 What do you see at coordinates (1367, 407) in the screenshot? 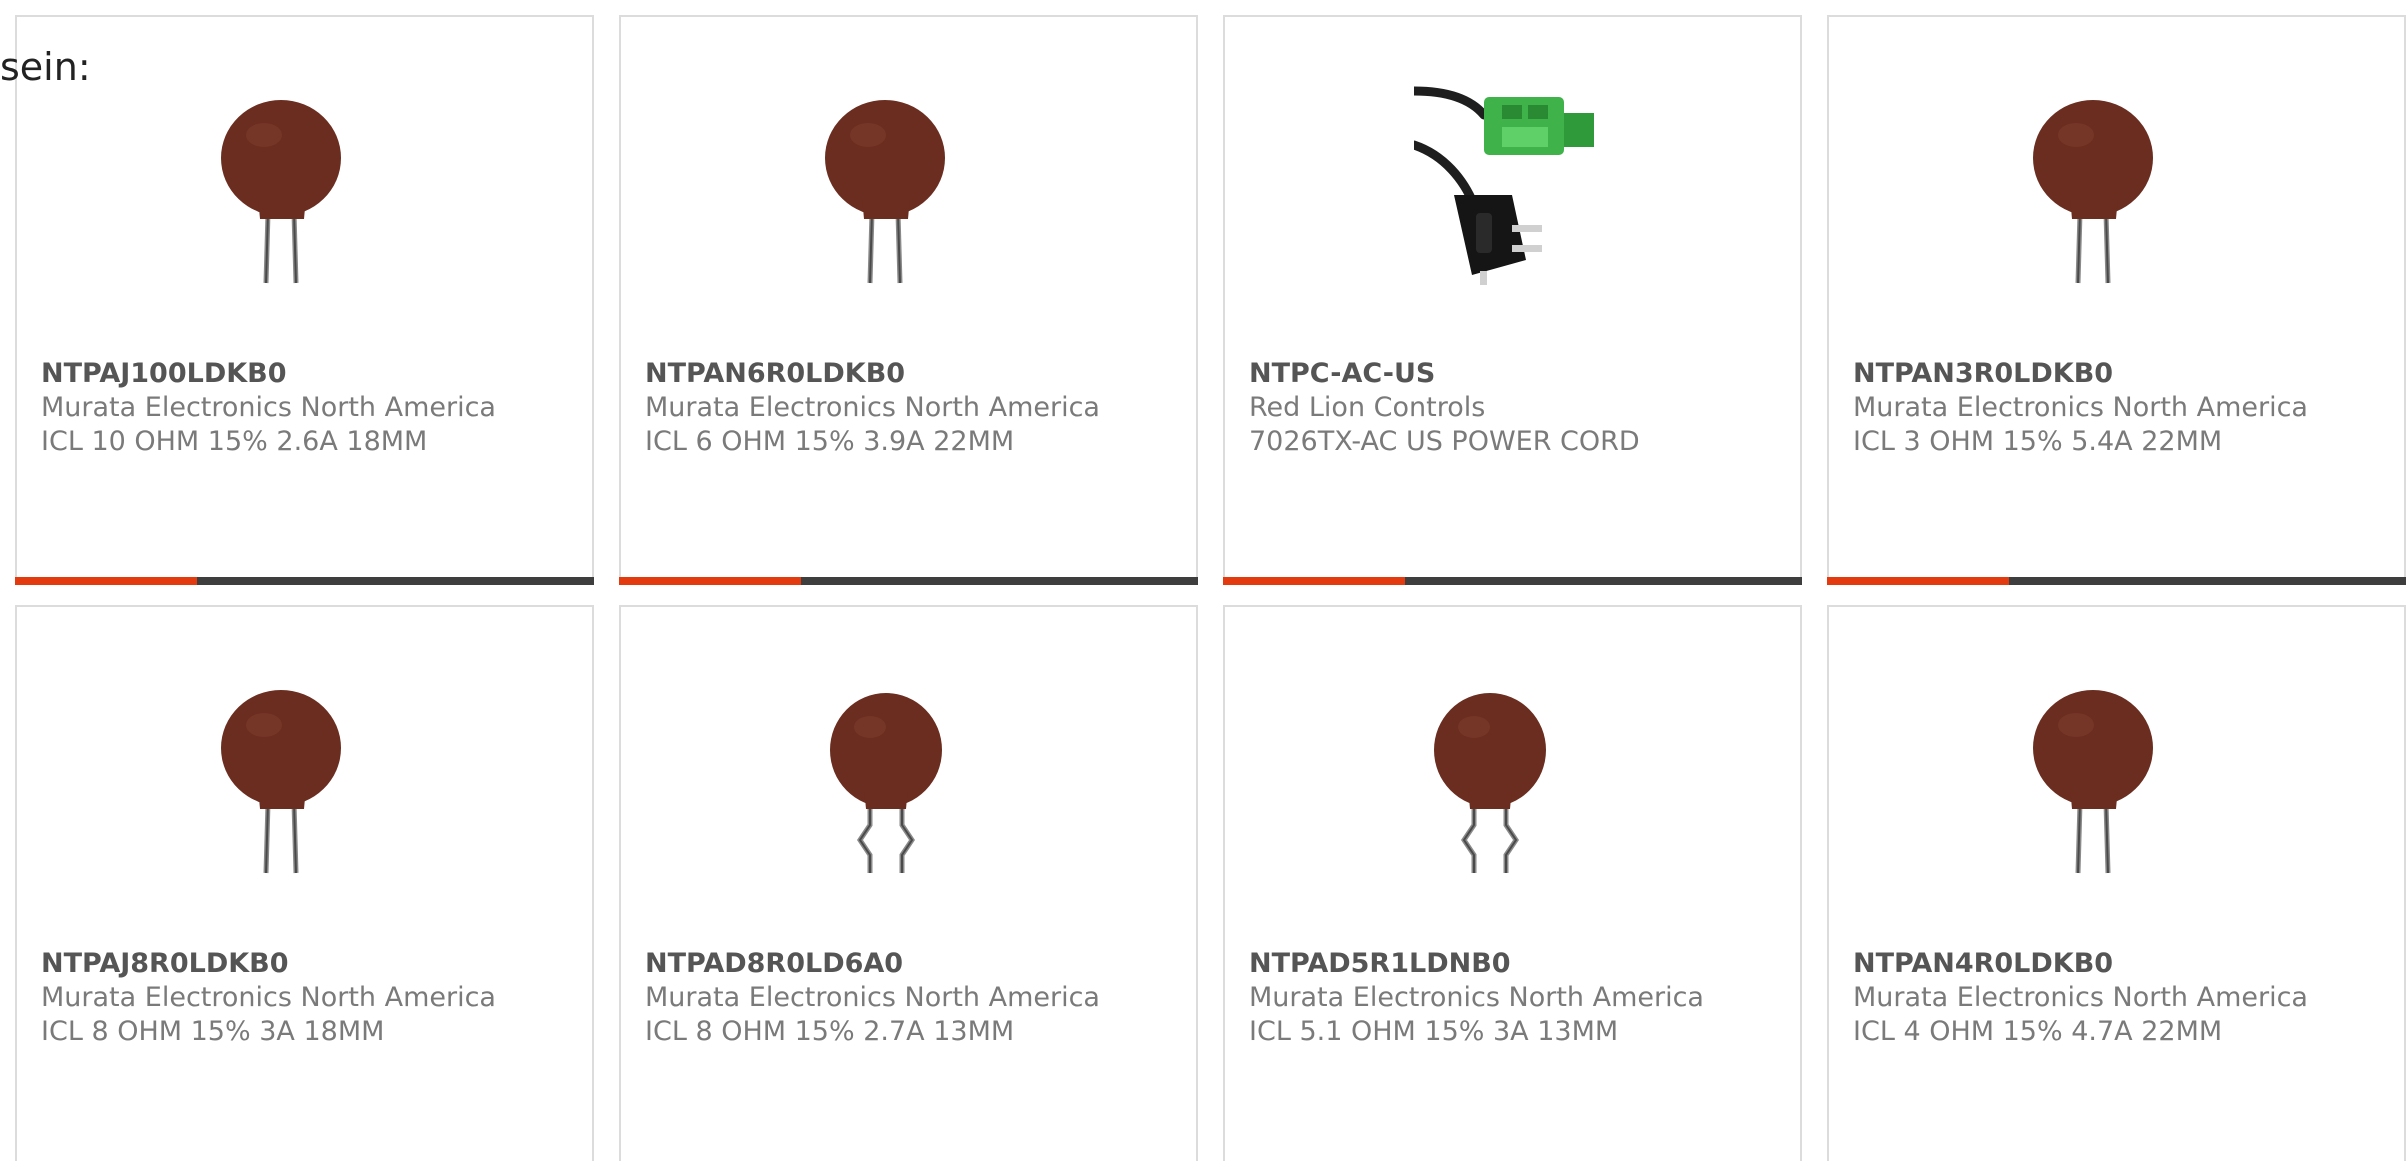
I see `product-manufacturer: Red Lion Controls` at bounding box center [1367, 407].